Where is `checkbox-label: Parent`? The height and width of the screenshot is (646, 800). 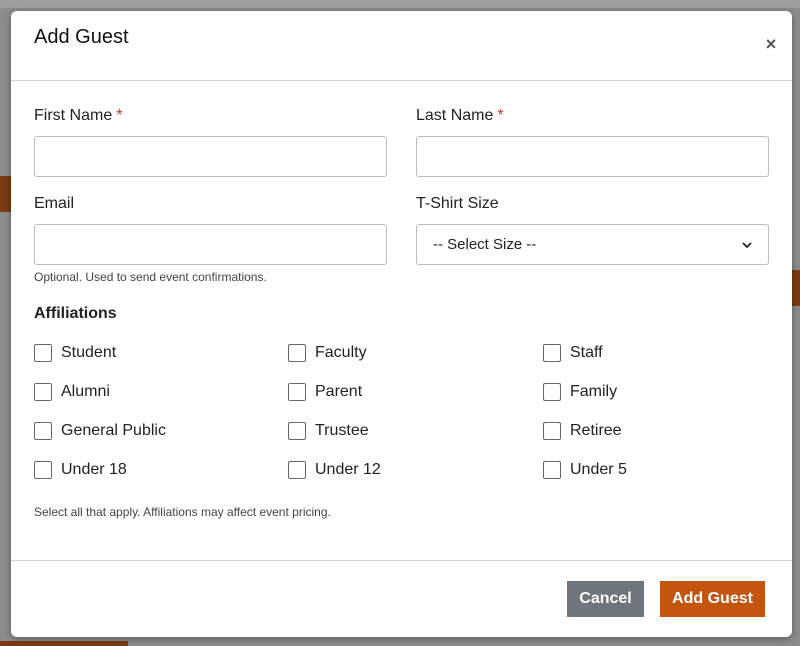
checkbox-label: Parent is located at coordinates (339, 391).